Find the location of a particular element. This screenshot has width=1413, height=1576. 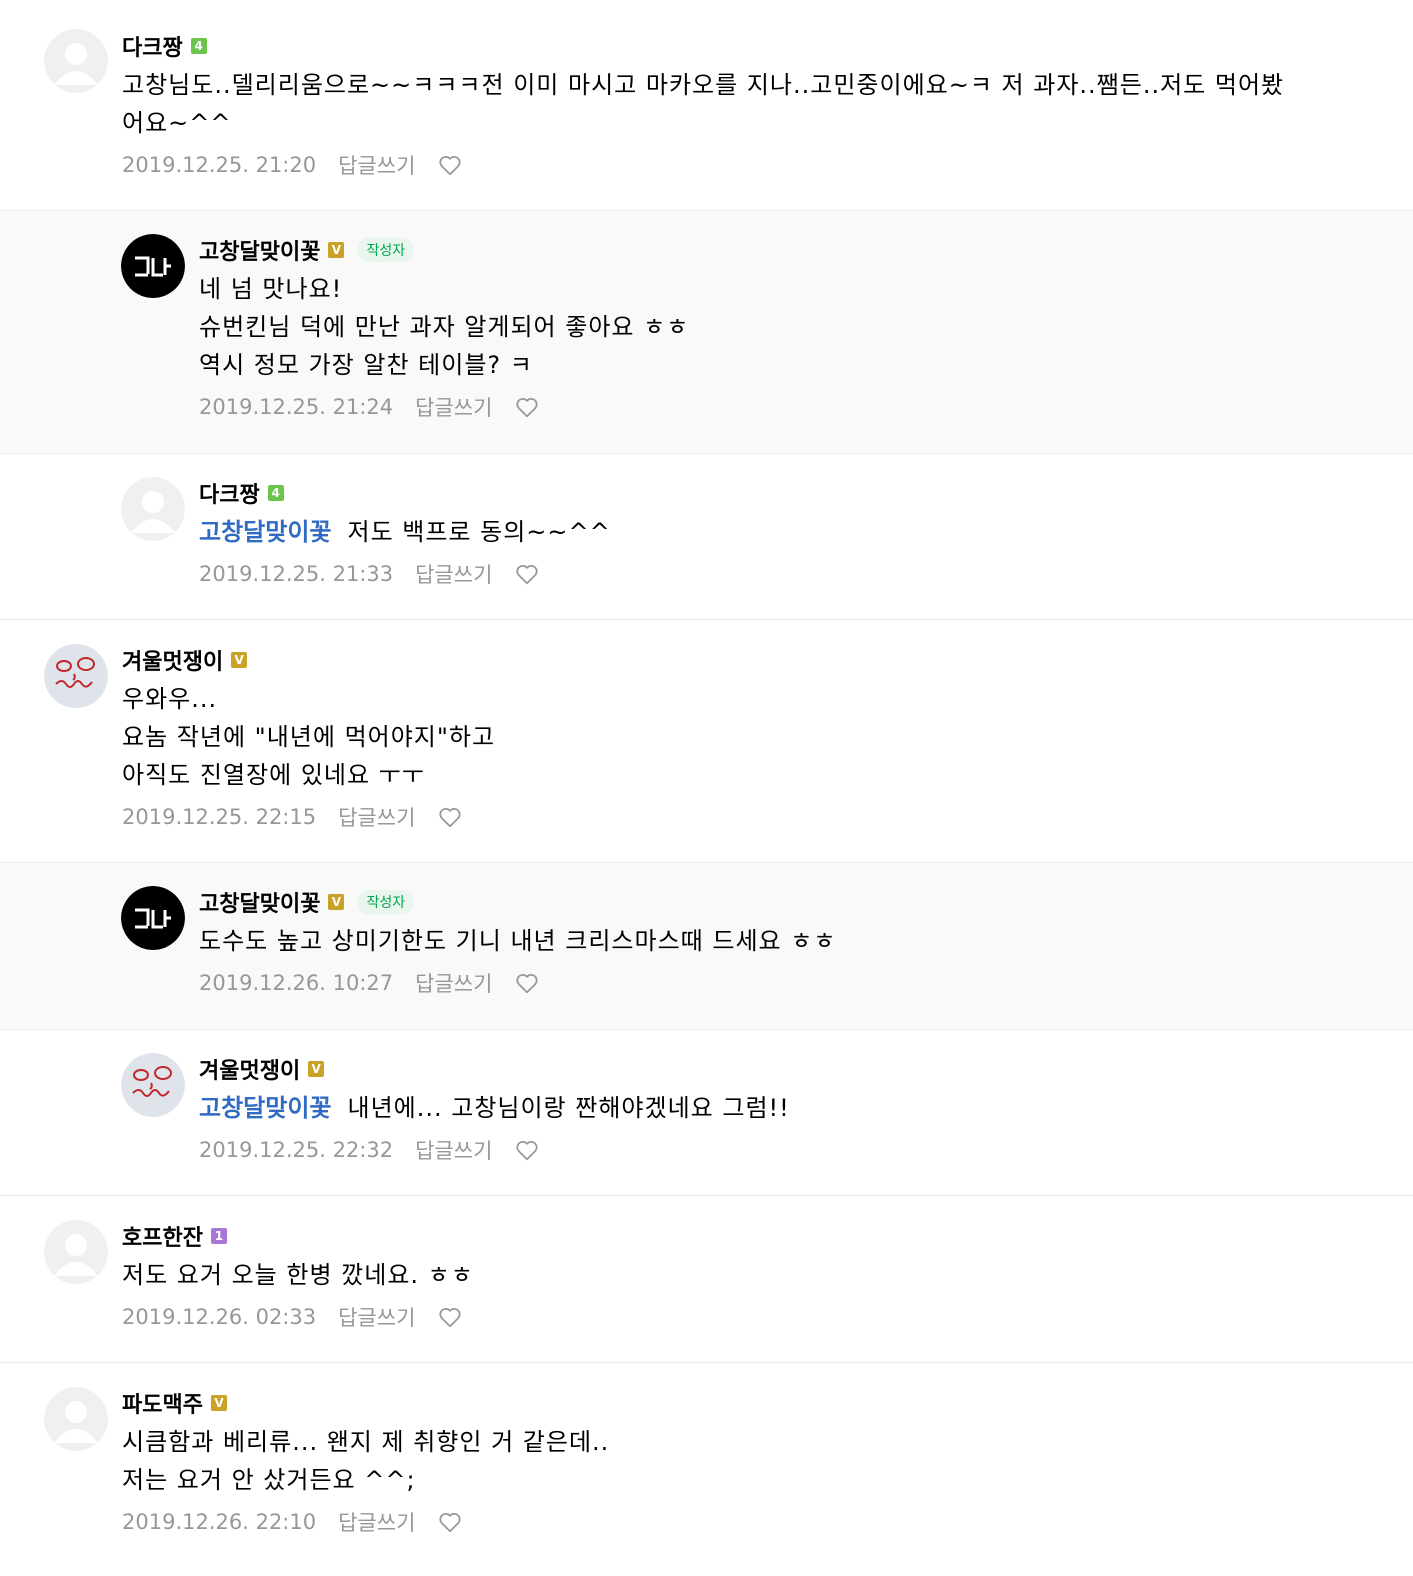

comment-body: 저도 백프로 동의~~^^ is located at coordinates (479, 532).